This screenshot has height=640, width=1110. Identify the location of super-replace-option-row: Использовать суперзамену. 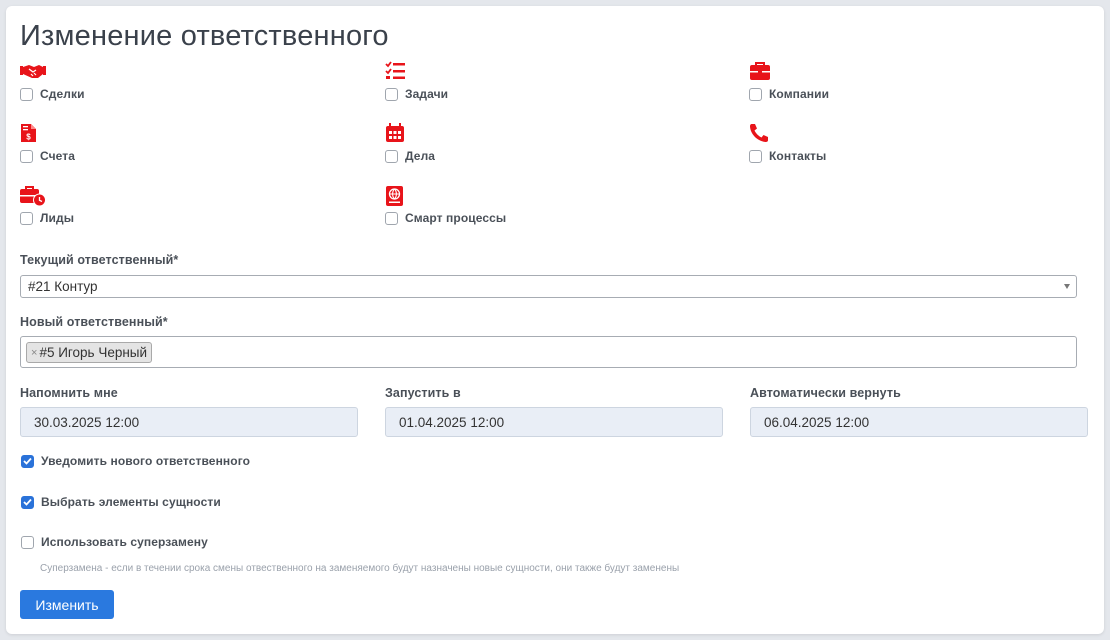
(114, 542).